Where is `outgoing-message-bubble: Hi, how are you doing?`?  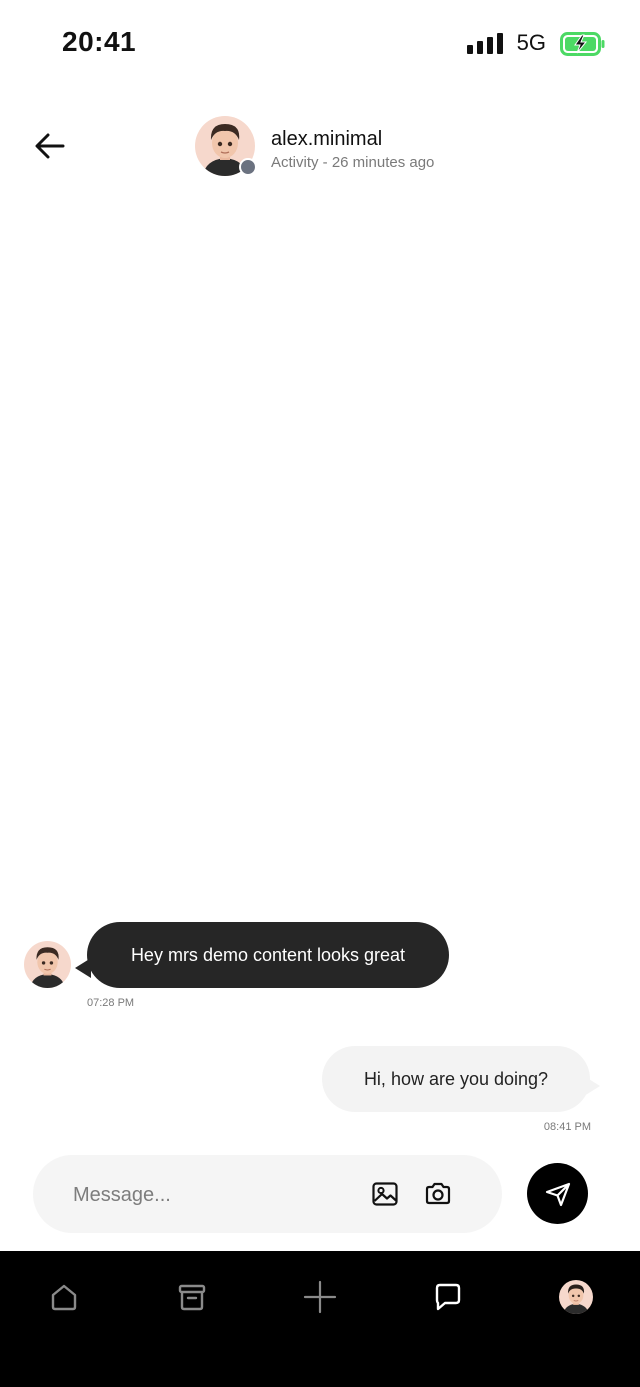
outgoing-message-bubble: Hi, how are you doing? is located at coordinates (461, 1079).